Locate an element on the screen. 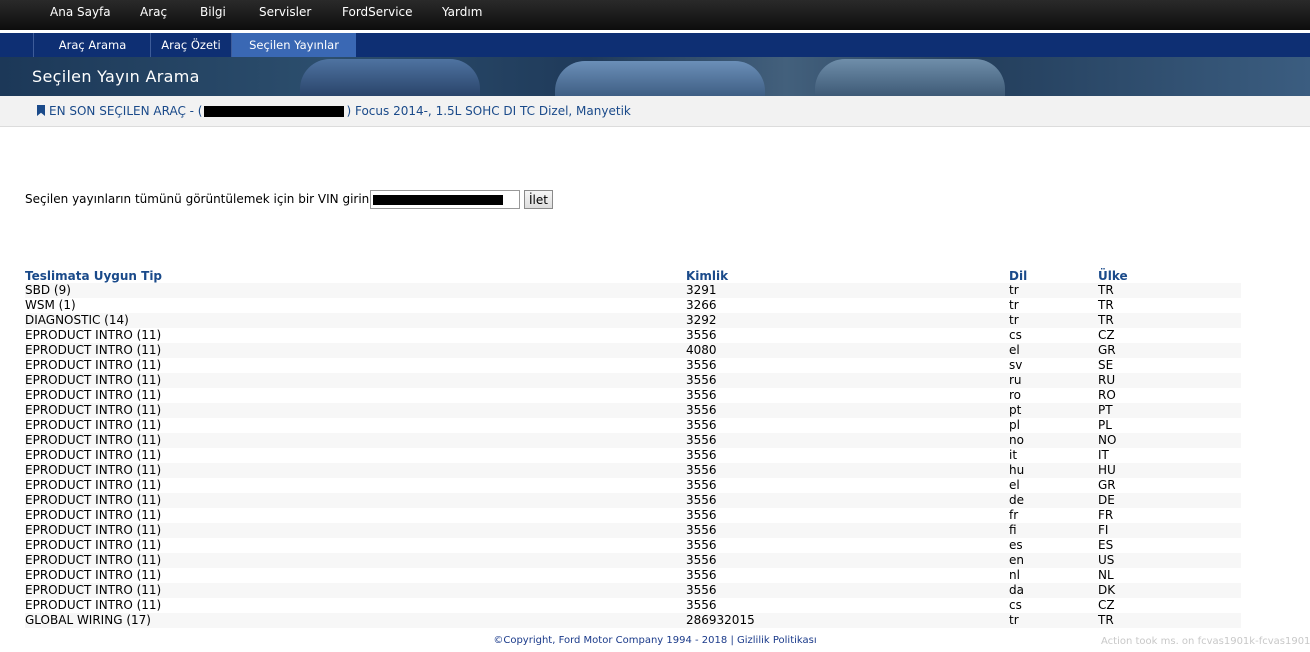 This screenshot has height=652, width=1310. table-row: EPRODUCT INTRO (11) 3556 en US is located at coordinates (633, 560).